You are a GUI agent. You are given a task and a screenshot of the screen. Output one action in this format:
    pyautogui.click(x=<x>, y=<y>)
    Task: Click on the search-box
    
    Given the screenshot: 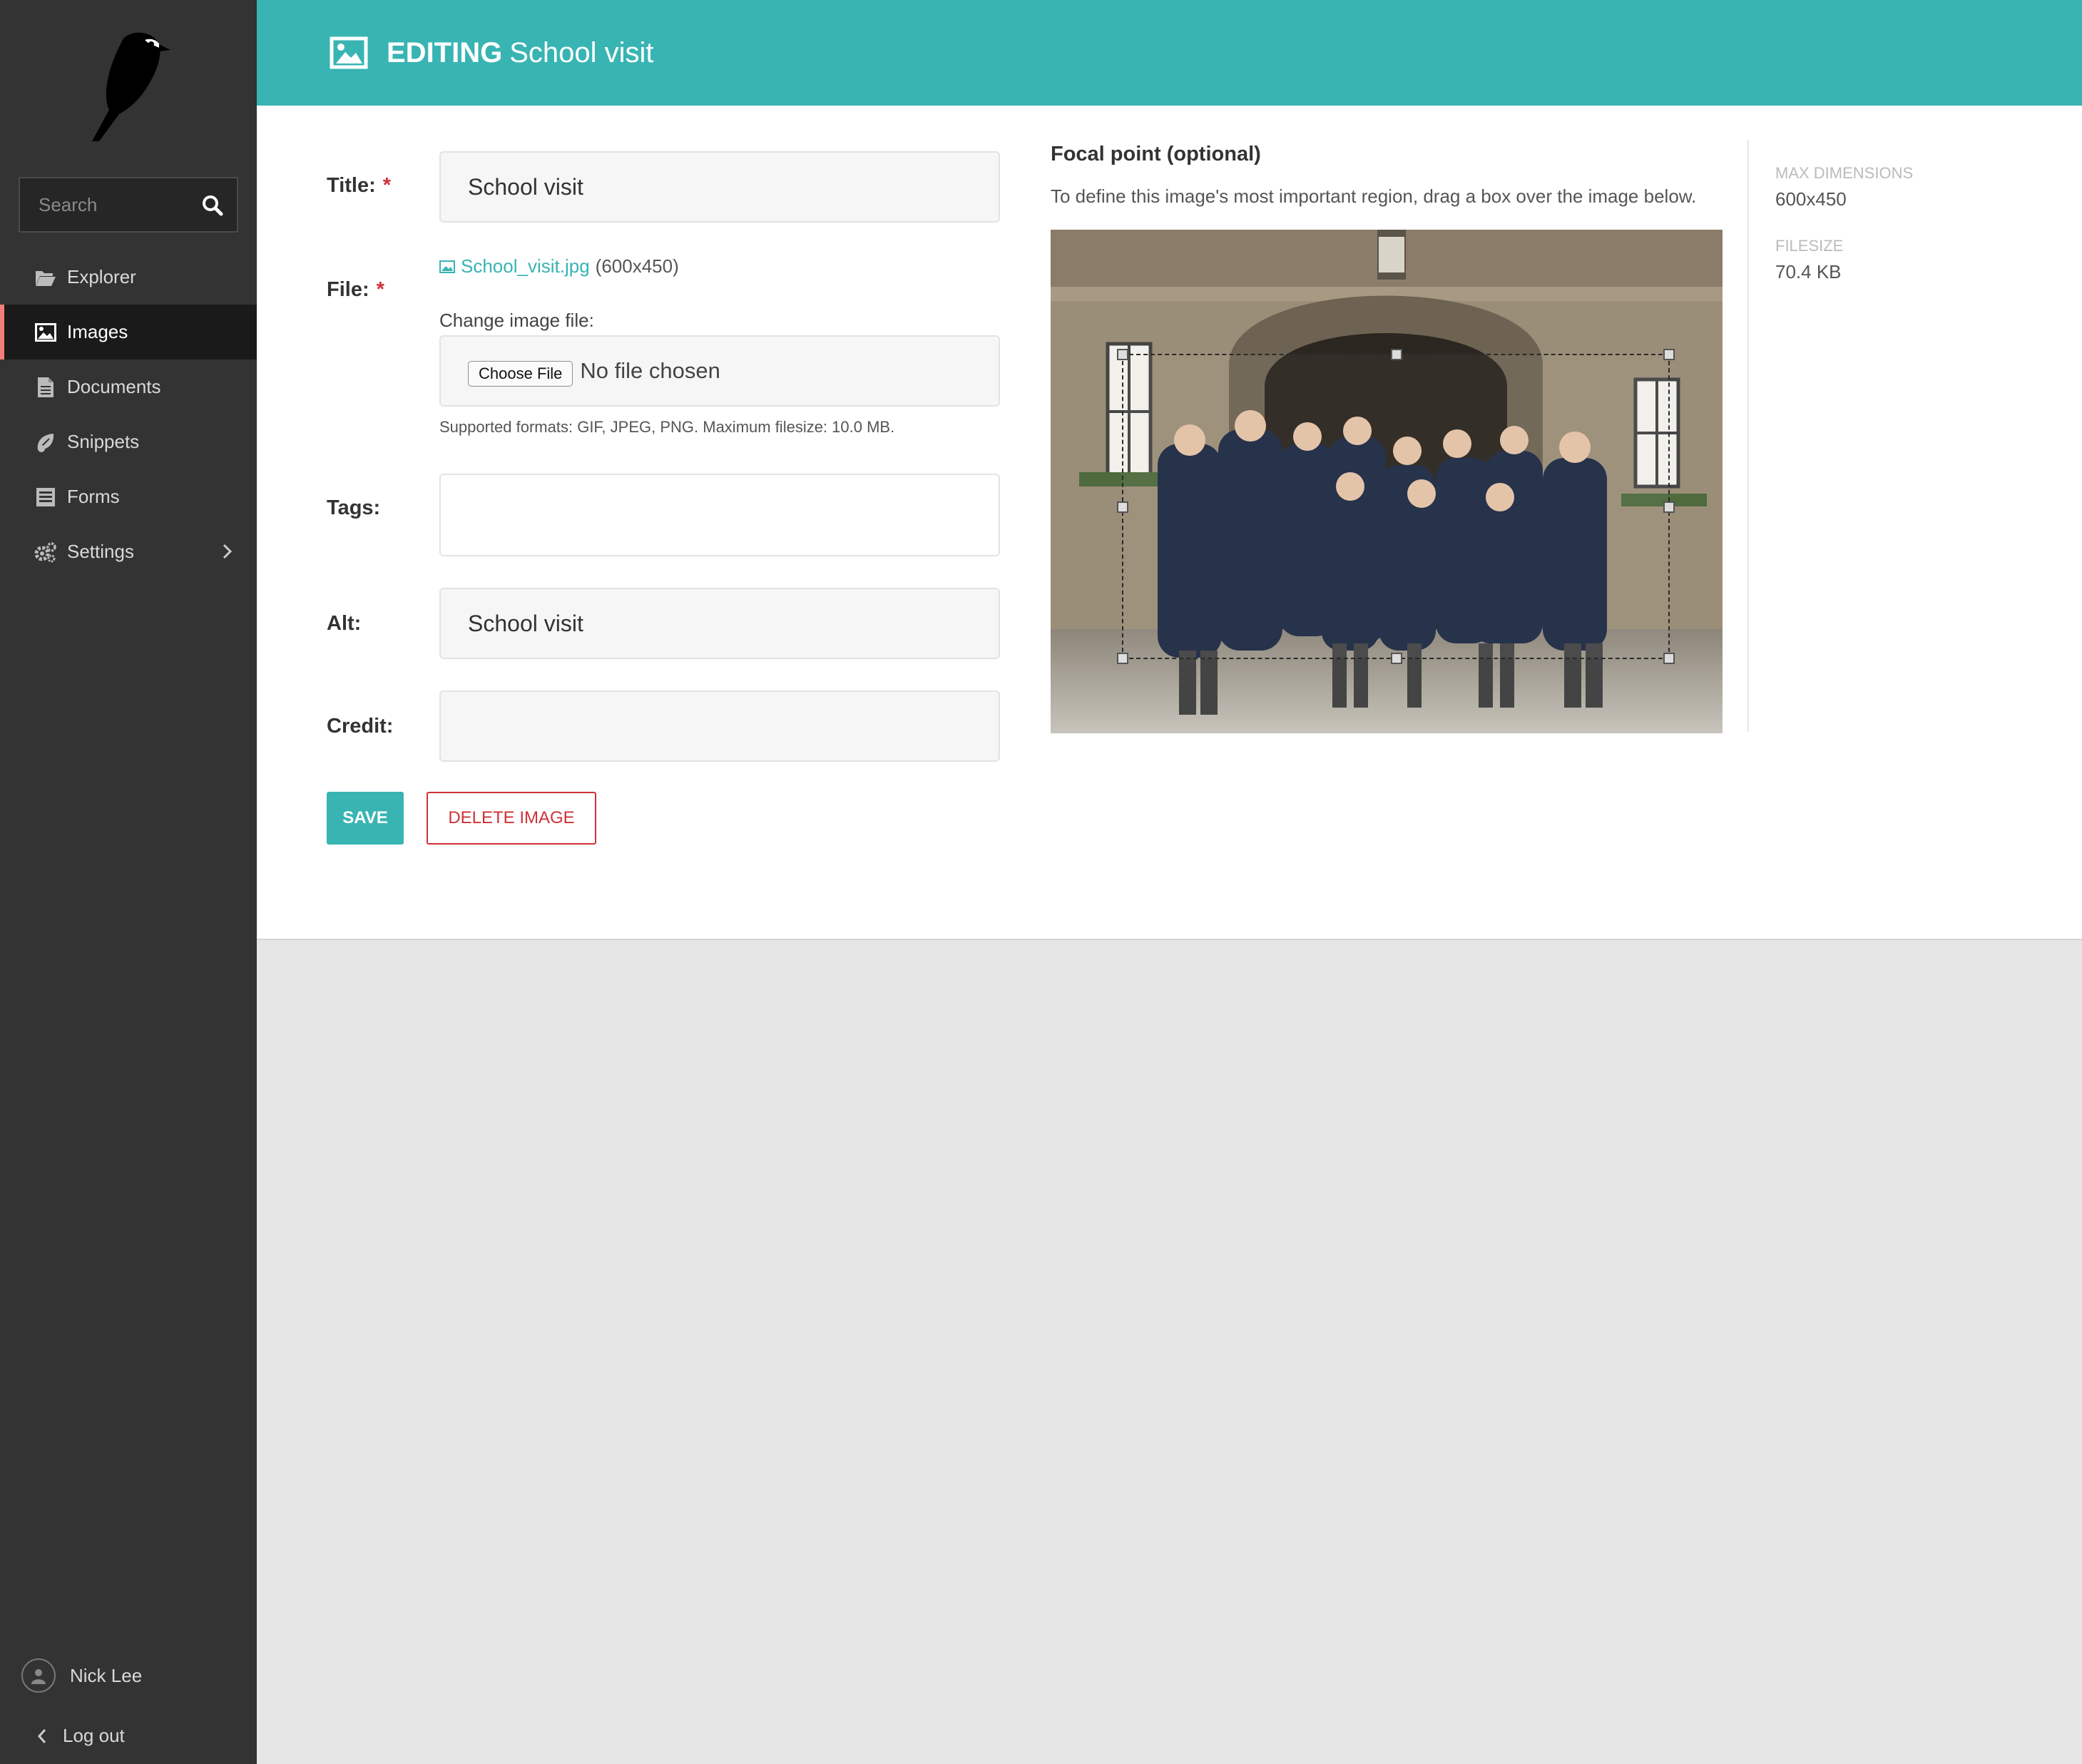 What is the action you would take?
    pyautogui.click(x=128, y=205)
    